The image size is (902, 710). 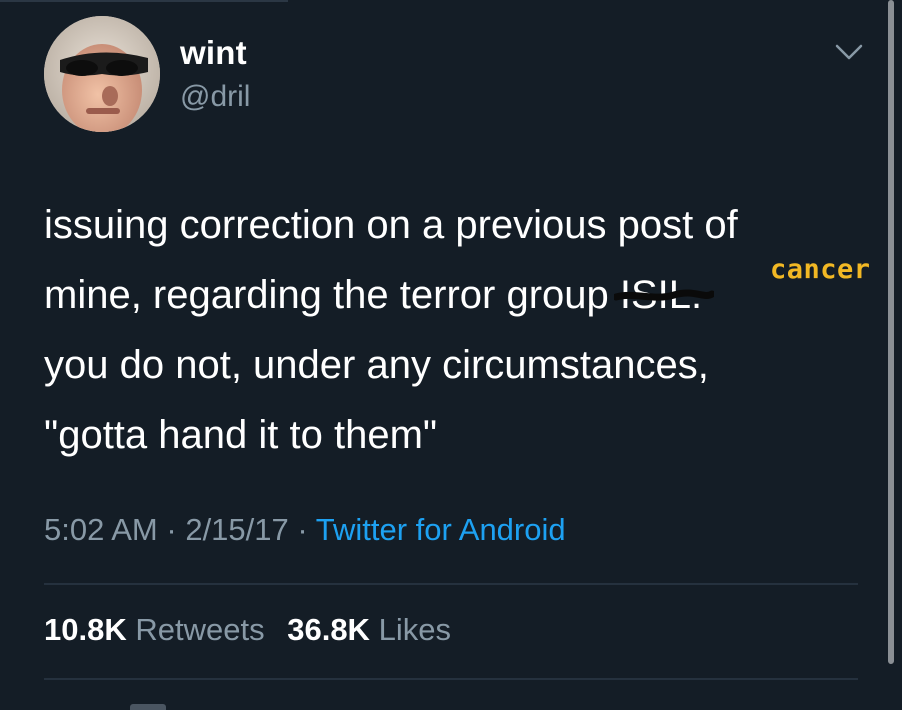 What do you see at coordinates (849, 52) in the screenshot?
I see `chevron-down-icon` at bounding box center [849, 52].